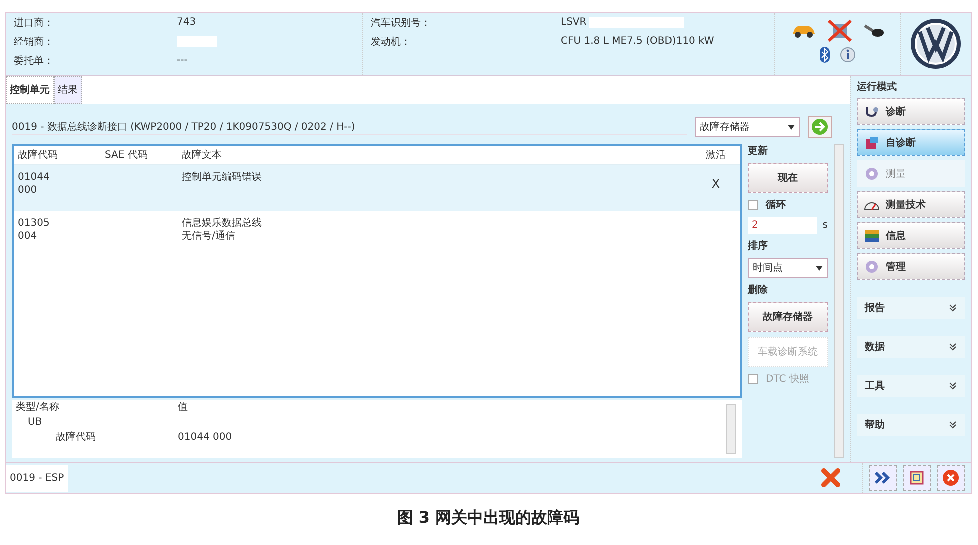 This screenshot has width=978, height=545. I want to click on mode-button: 测量技术, so click(911, 204).